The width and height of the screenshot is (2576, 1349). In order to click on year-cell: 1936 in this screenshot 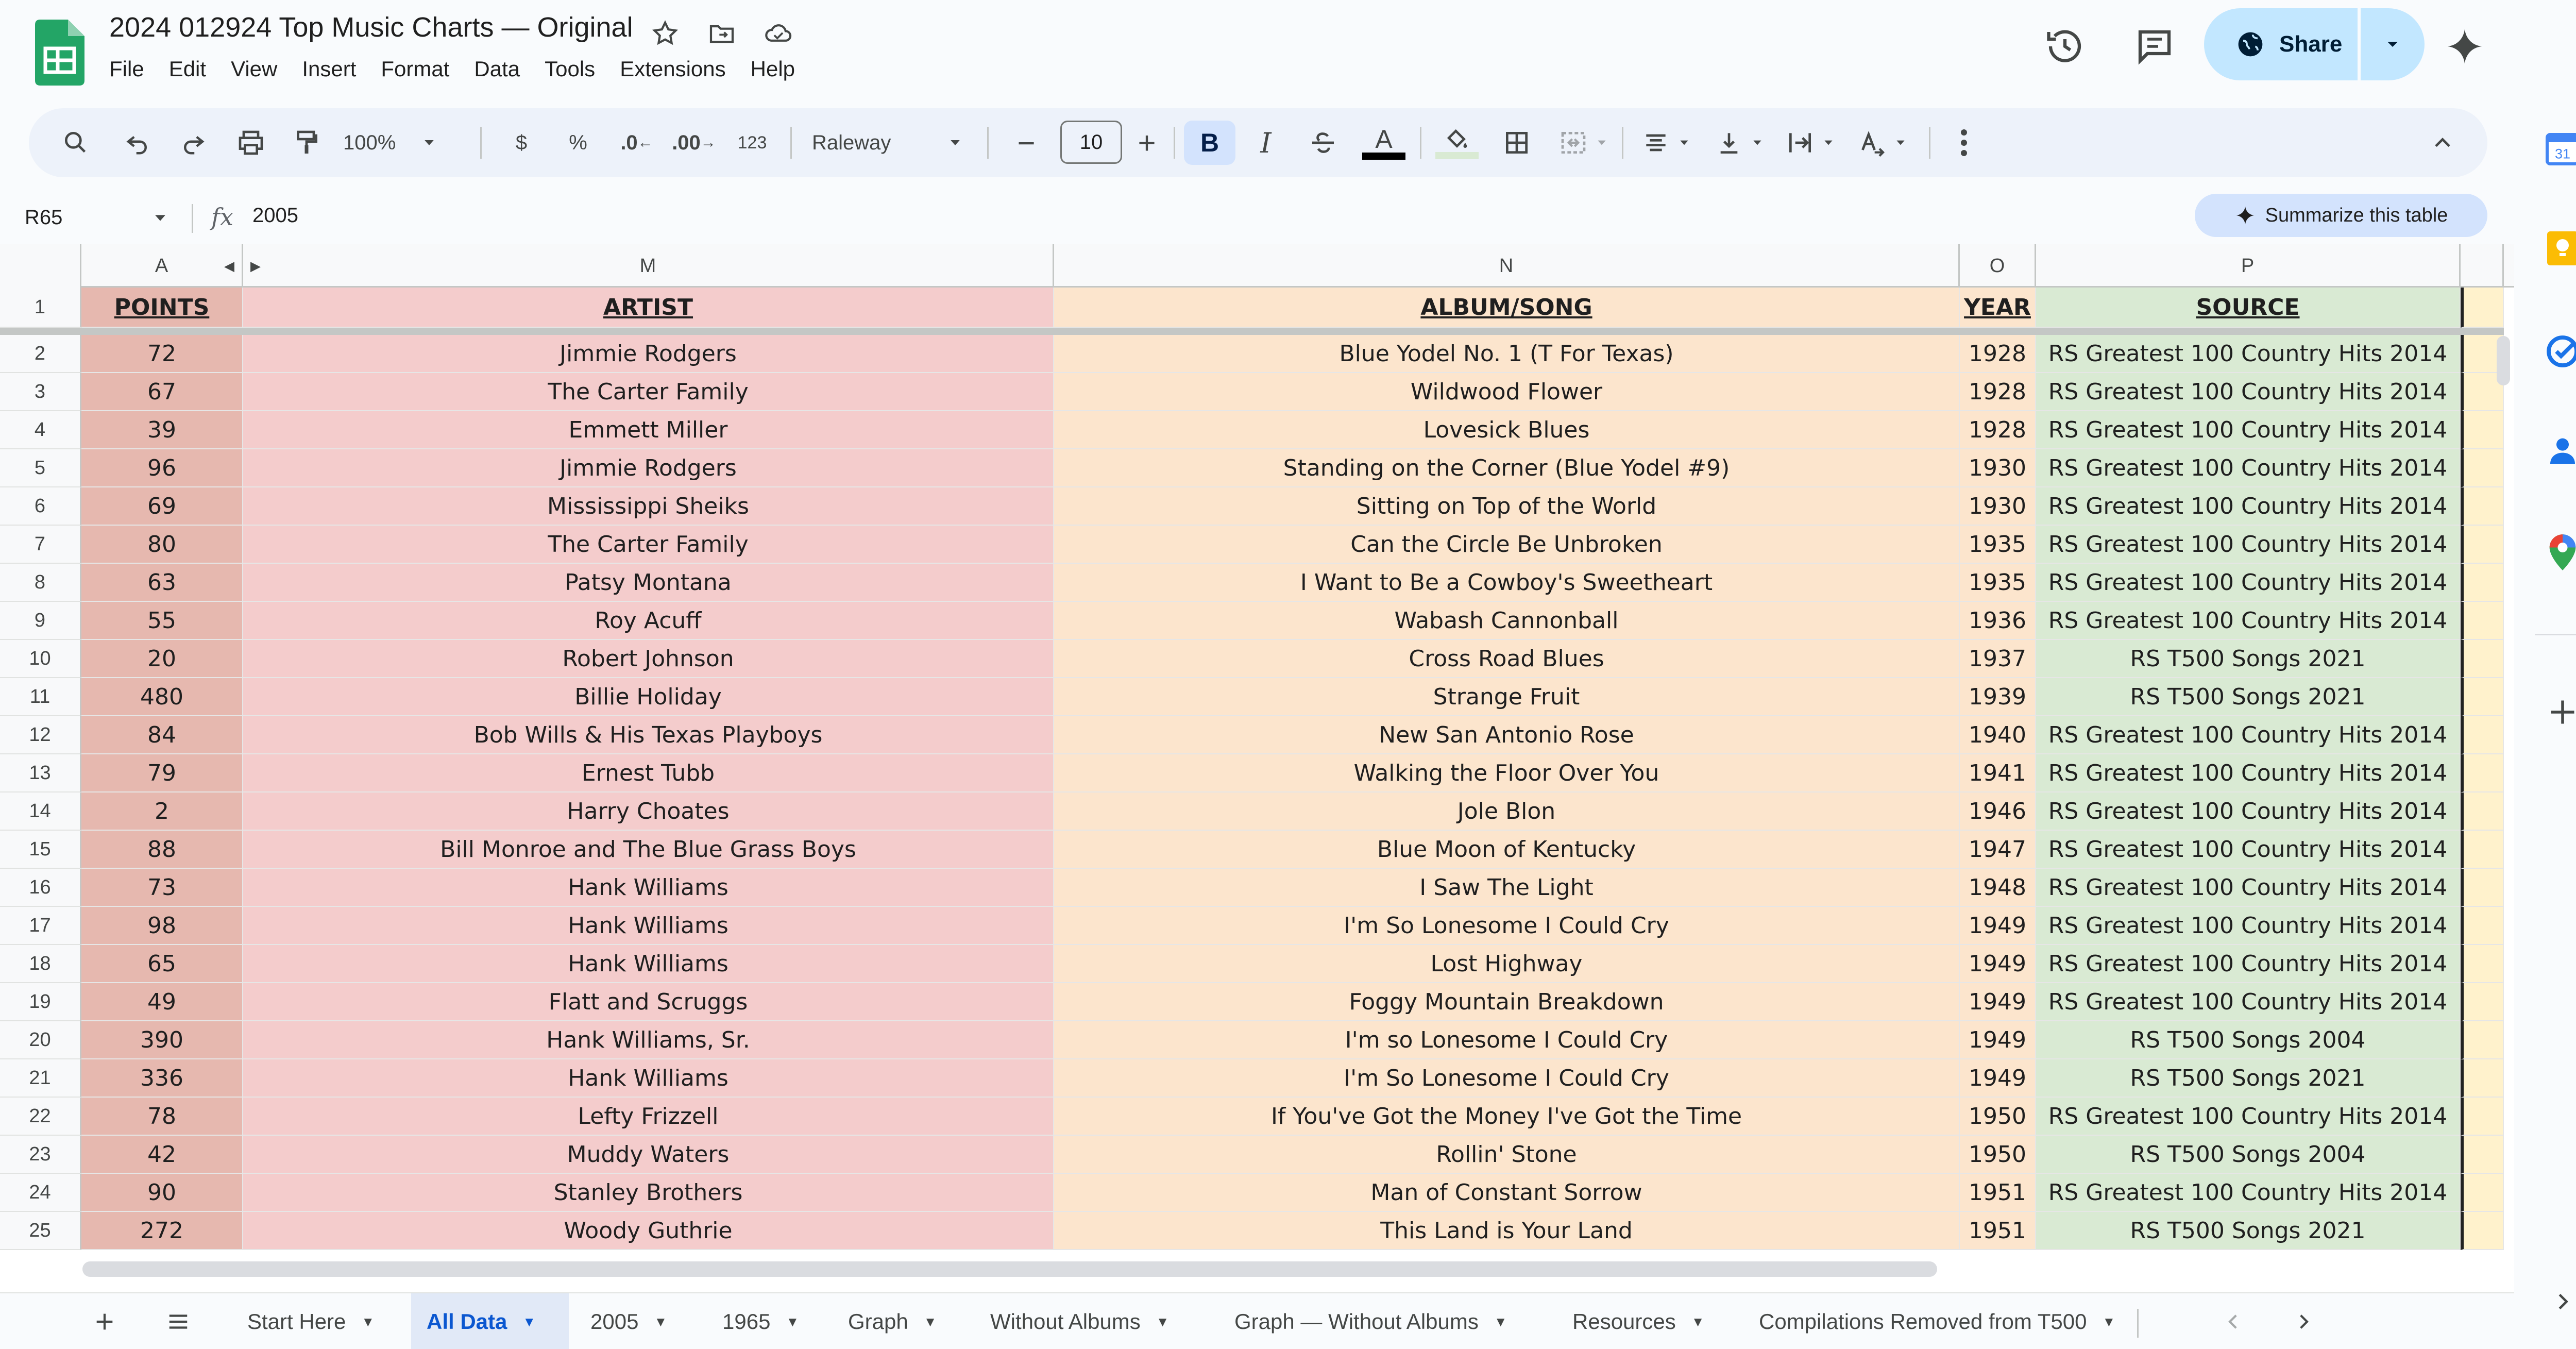, I will do `click(1998, 621)`.